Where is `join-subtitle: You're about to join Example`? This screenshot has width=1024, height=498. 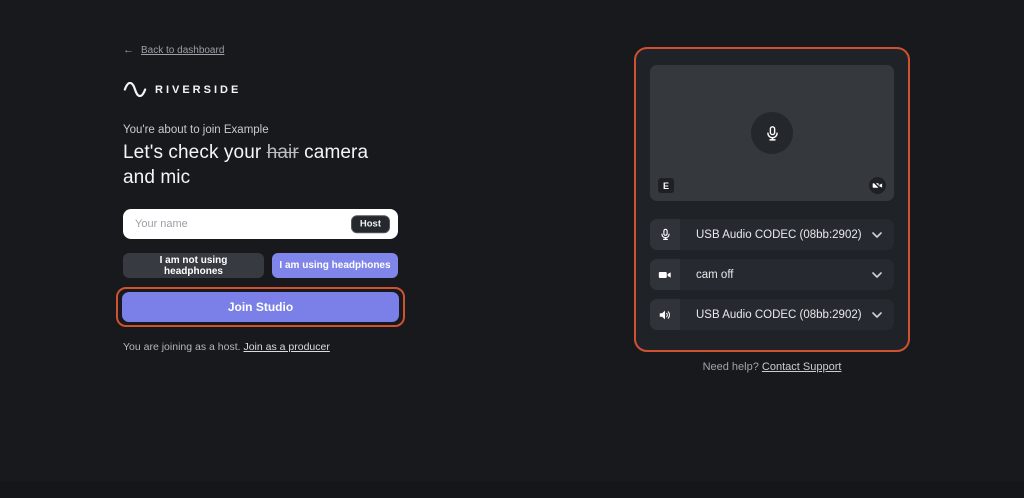
join-subtitle: You're about to join Example is located at coordinates (196, 130).